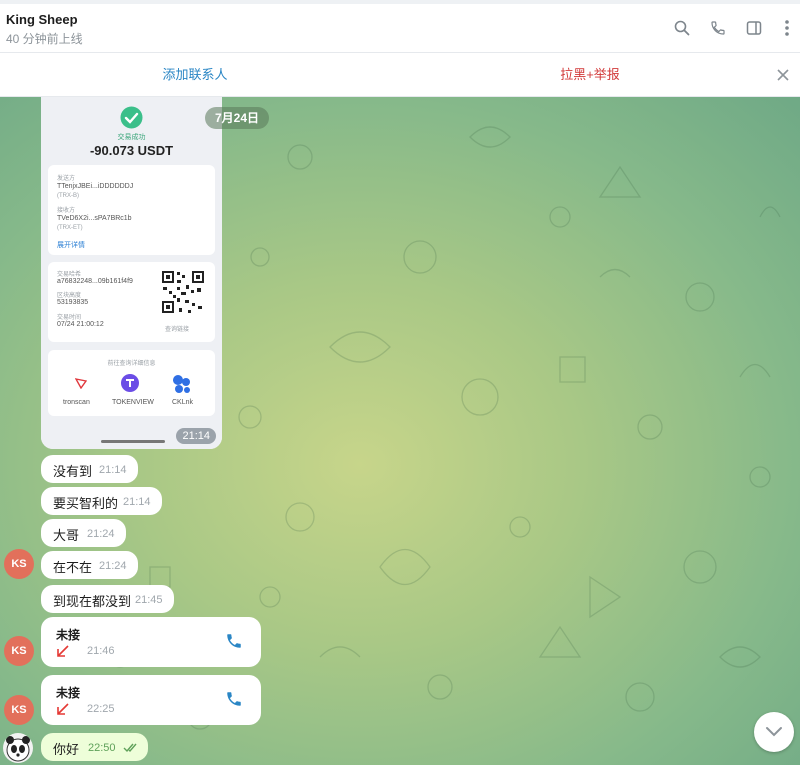 Image resolution: width=800 pixels, height=765 pixels. I want to click on outgoing-message-bubble: 你好 22:50, so click(94, 747).